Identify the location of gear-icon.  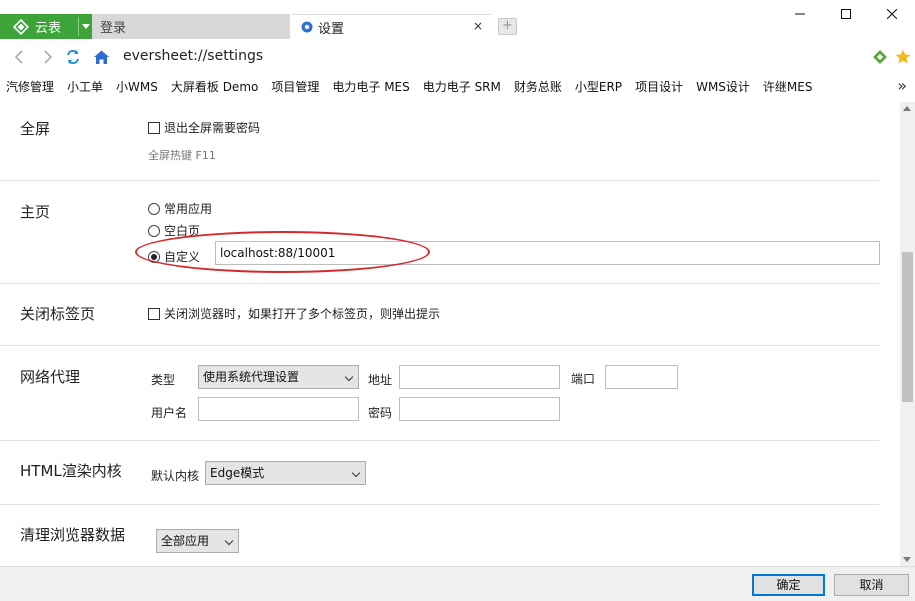
(307, 27).